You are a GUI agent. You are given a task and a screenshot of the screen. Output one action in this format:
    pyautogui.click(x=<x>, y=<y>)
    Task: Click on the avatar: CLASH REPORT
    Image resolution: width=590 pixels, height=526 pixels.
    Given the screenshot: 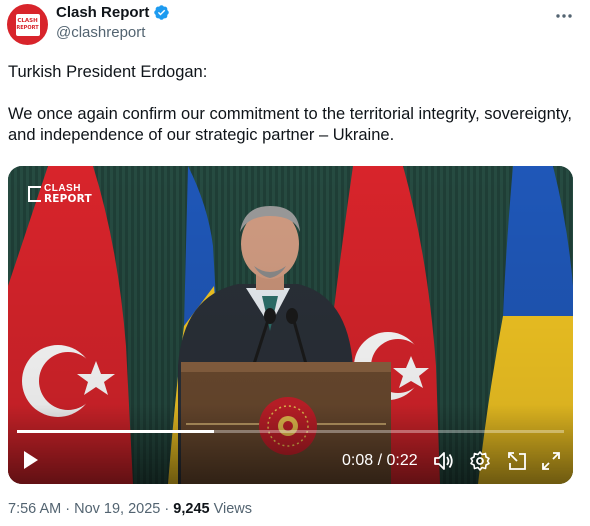 What is the action you would take?
    pyautogui.click(x=27, y=24)
    